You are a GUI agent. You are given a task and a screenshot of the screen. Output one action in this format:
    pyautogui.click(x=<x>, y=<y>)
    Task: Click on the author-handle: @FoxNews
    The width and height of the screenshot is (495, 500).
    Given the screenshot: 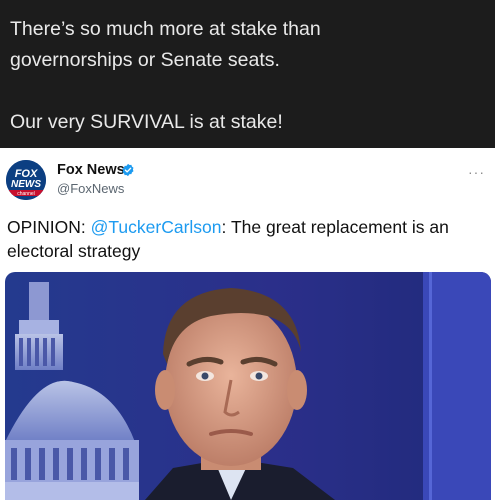 What is the action you would take?
    pyautogui.click(x=90, y=188)
    